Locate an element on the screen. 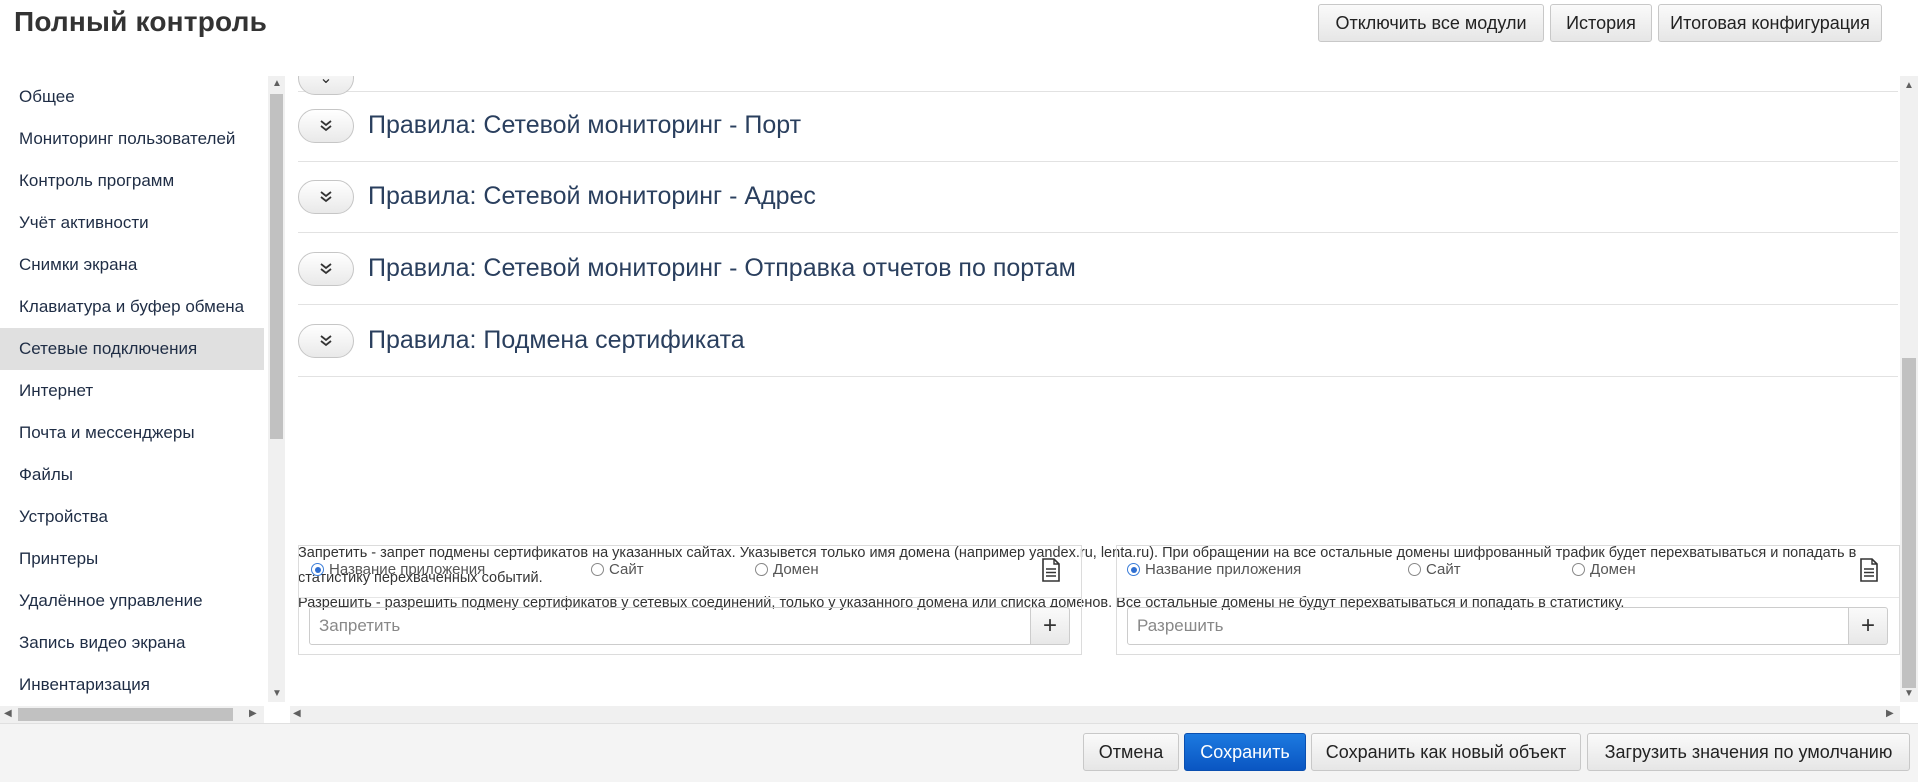 The width and height of the screenshot is (1918, 782). deny-add-button: + is located at coordinates (1050, 626).